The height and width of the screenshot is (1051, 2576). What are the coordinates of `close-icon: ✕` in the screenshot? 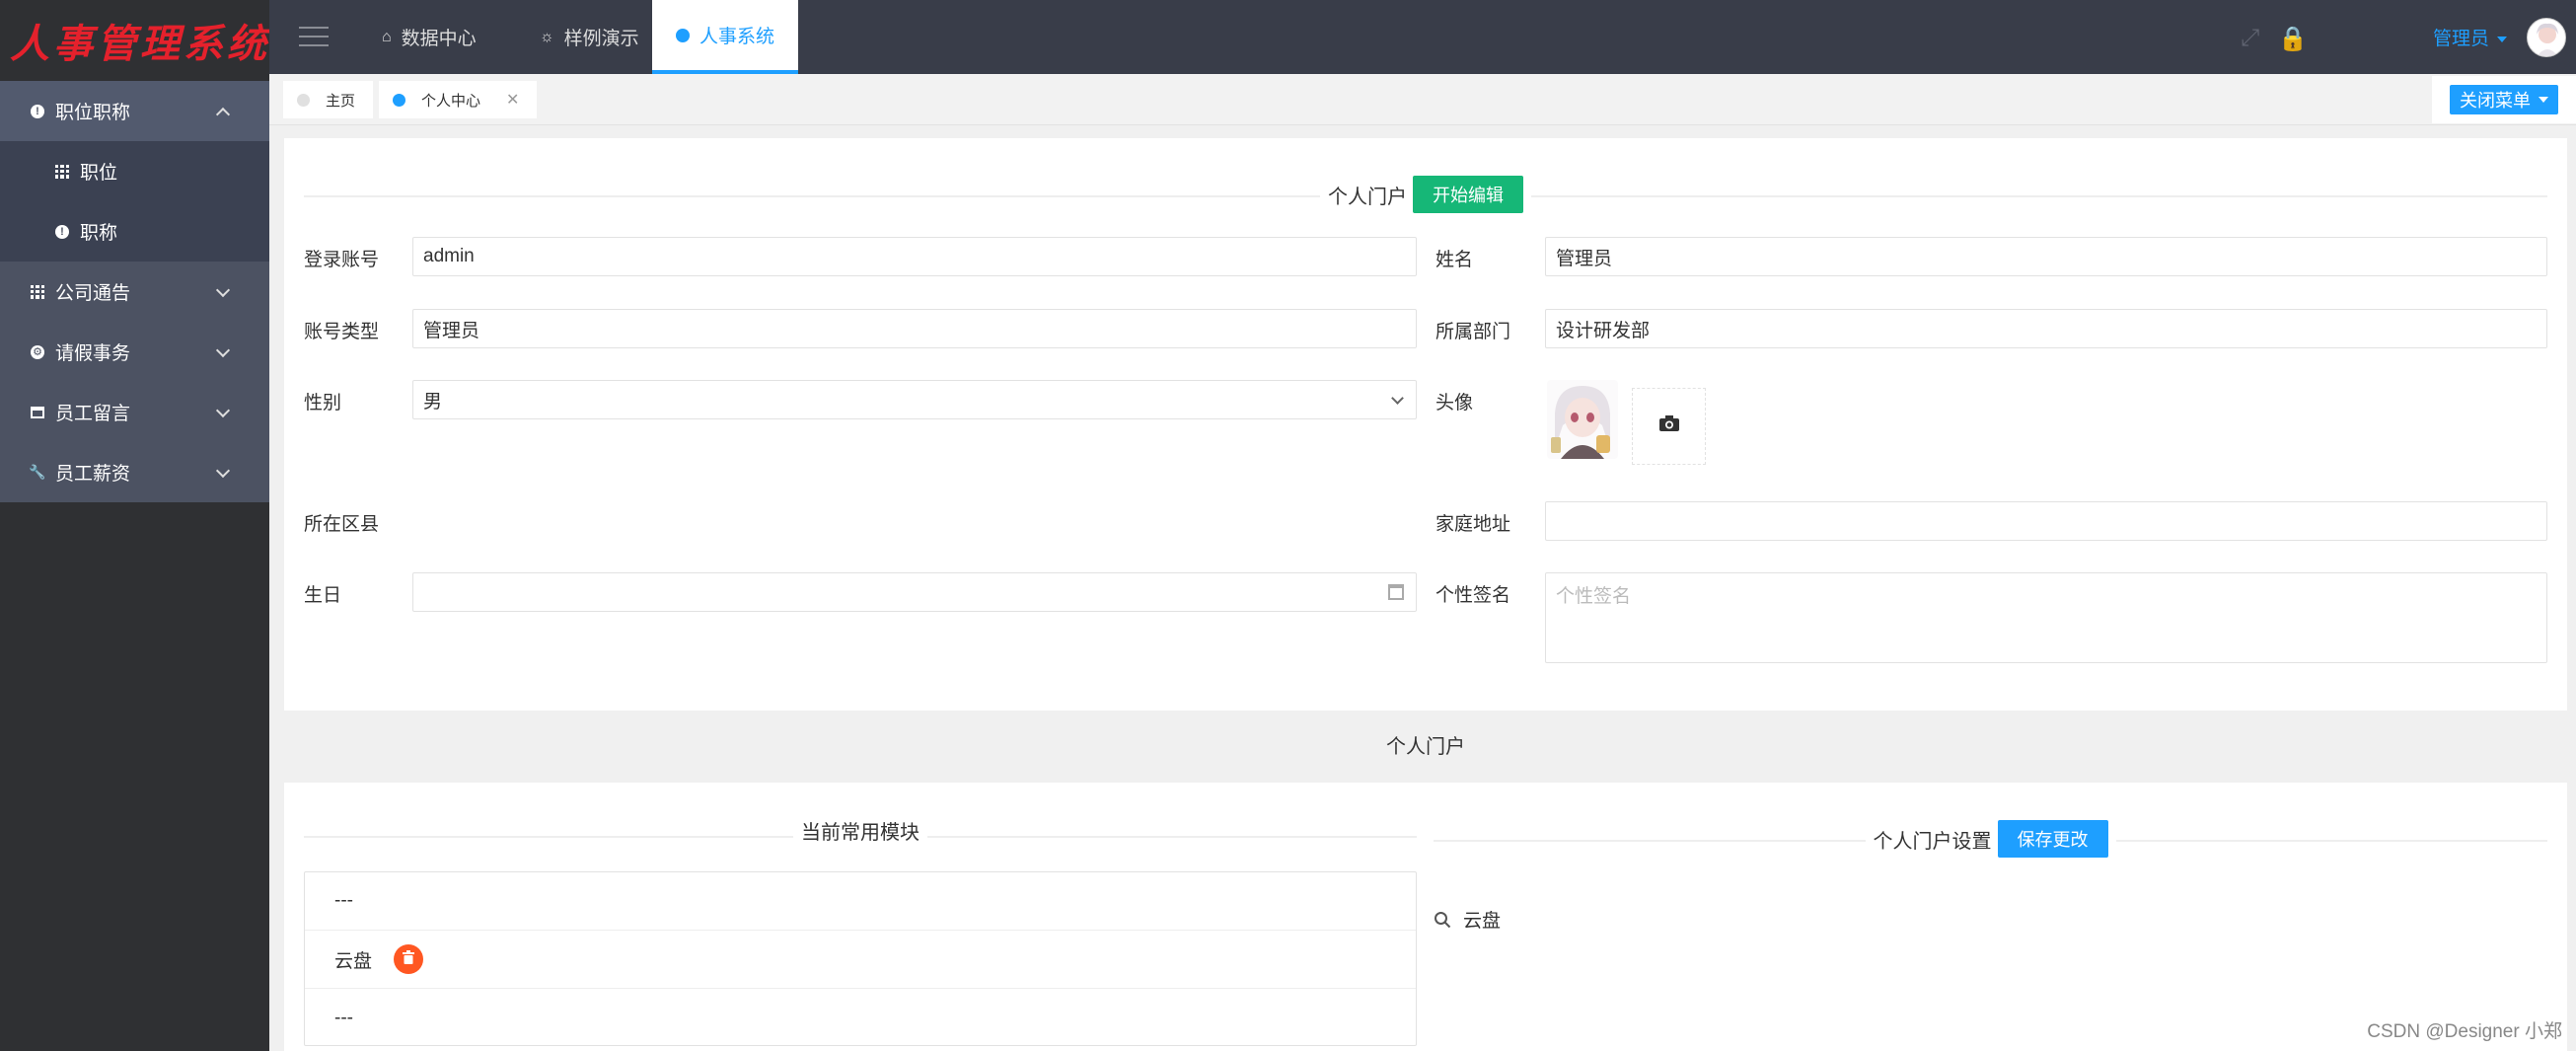 It's located at (512, 100).